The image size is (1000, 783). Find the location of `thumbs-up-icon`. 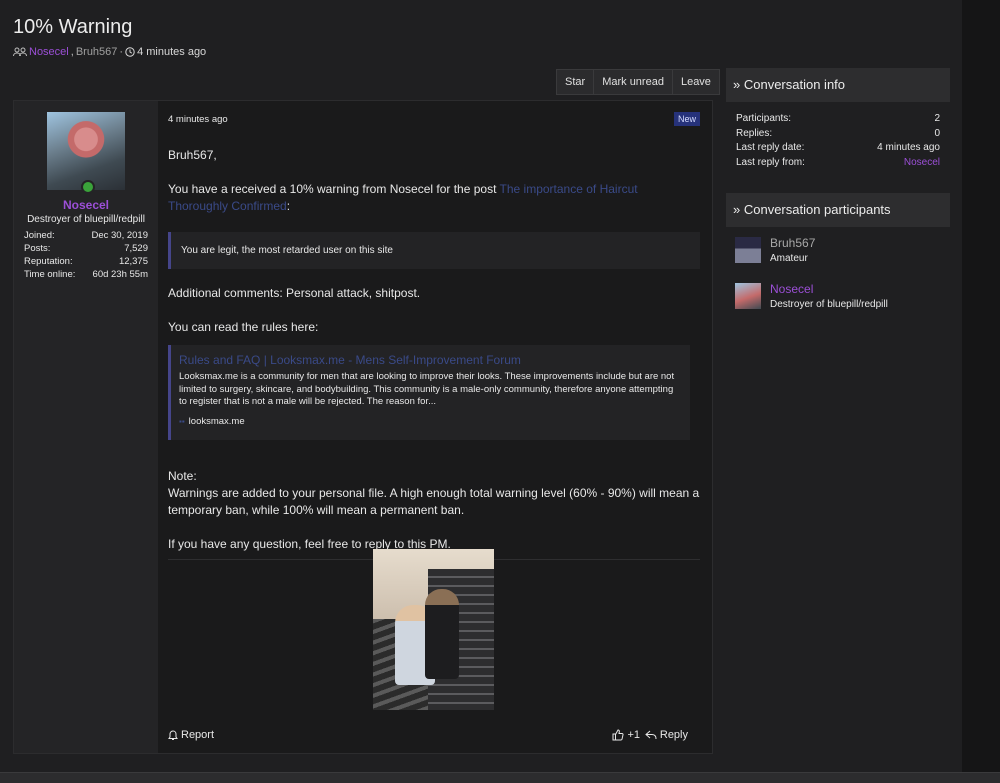

thumbs-up-icon is located at coordinates (618, 735).